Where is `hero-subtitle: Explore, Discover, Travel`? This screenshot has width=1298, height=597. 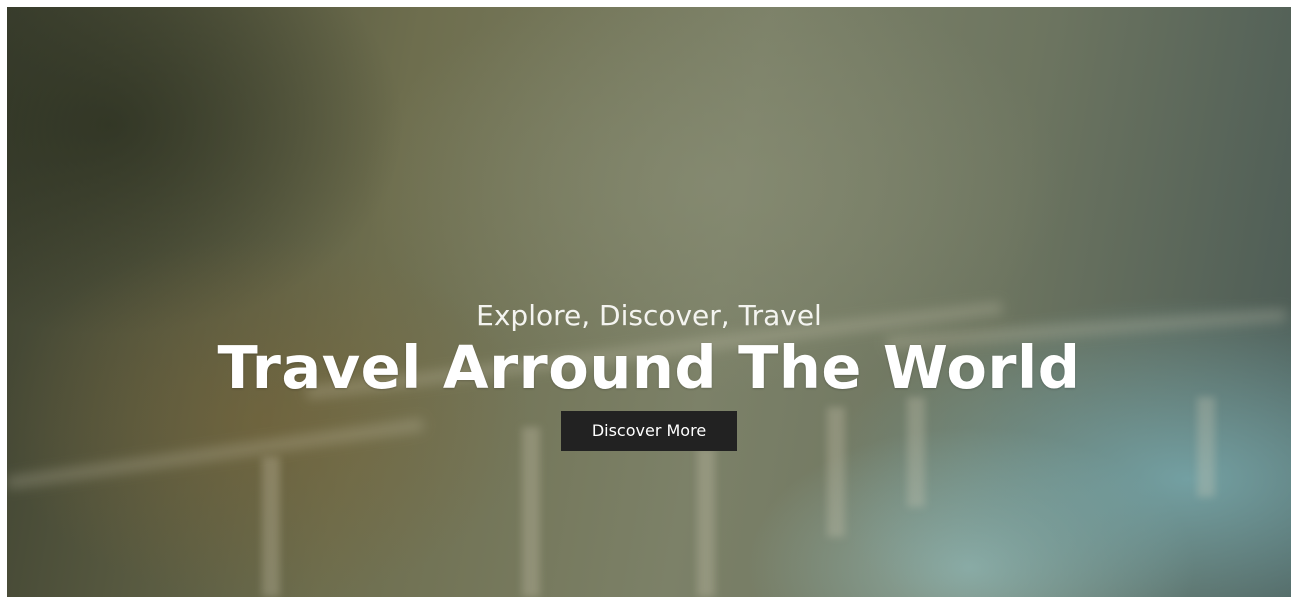 hero-subtitle: Explore, Discover, Travel is located at coordinates (649, 315).